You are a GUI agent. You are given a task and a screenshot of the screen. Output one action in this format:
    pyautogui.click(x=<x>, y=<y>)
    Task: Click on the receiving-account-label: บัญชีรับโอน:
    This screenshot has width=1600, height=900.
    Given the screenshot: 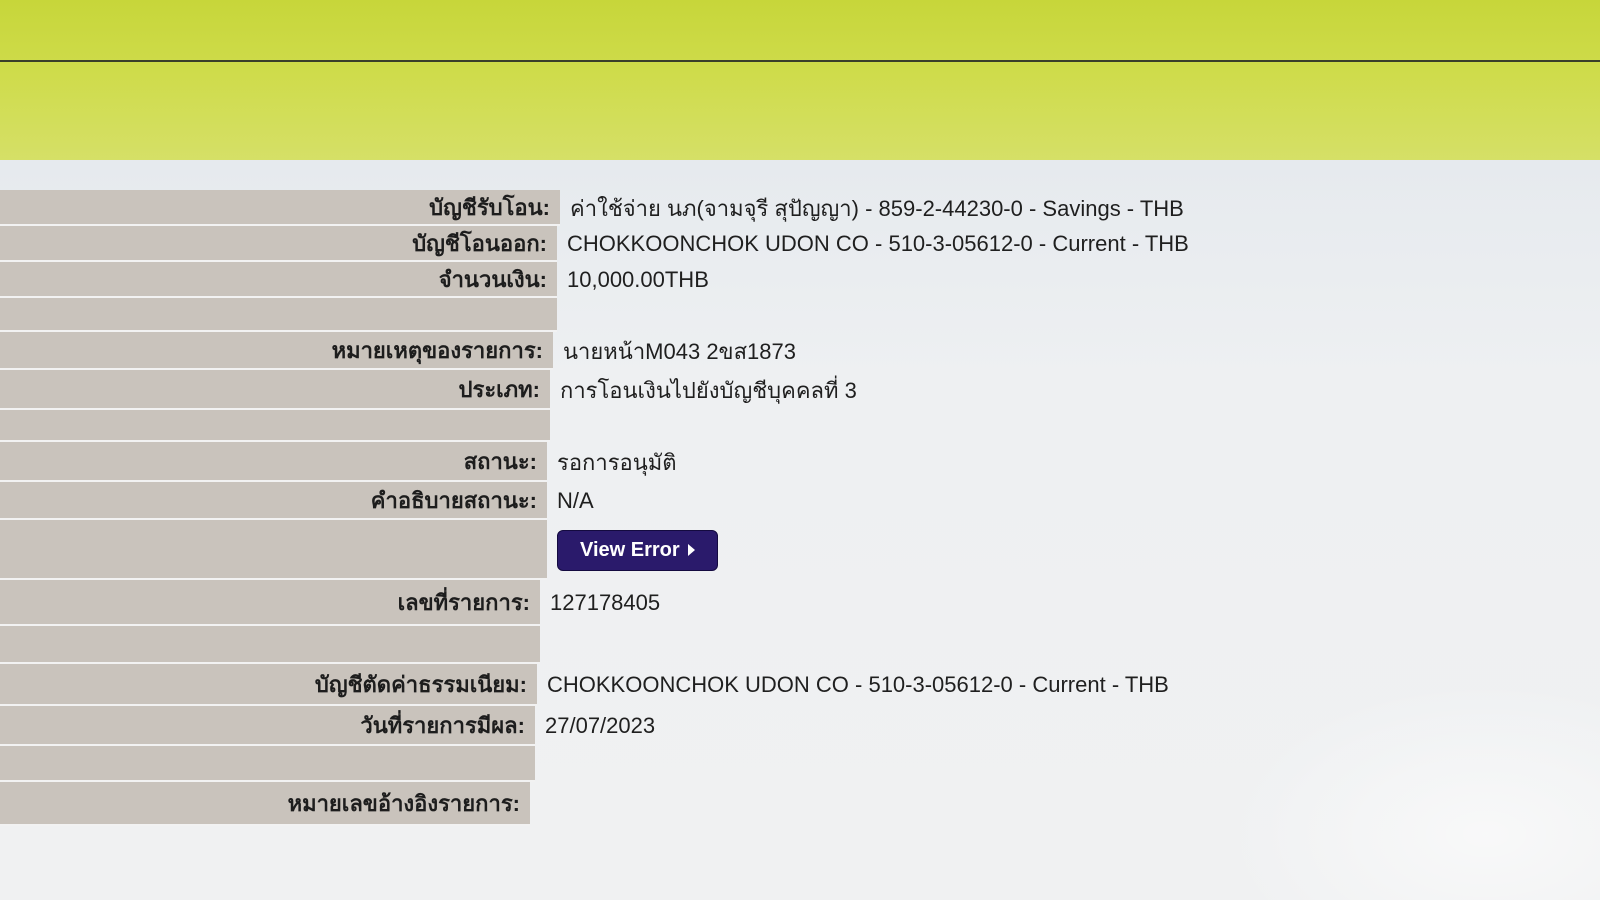 What is the action you would take?
    pyautogui.click(x=280, y=208)
    